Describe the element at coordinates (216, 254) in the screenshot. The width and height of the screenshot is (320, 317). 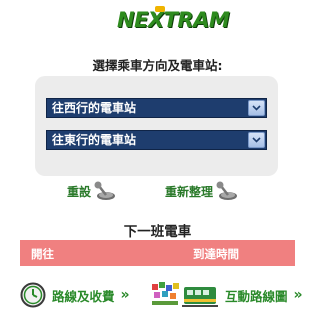
I see `column-header-arrival-time: 到達時間` at that location.